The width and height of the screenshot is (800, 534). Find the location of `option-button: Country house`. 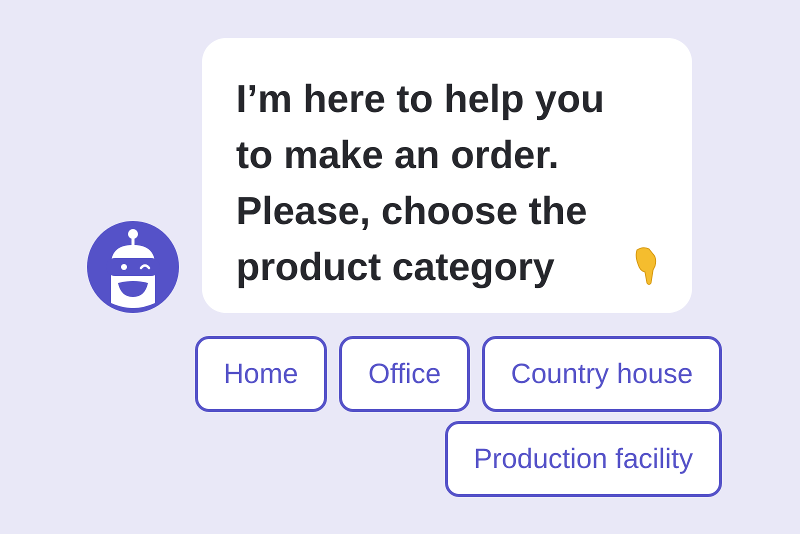

option-button: Country house is located at coordinates (602, 374).